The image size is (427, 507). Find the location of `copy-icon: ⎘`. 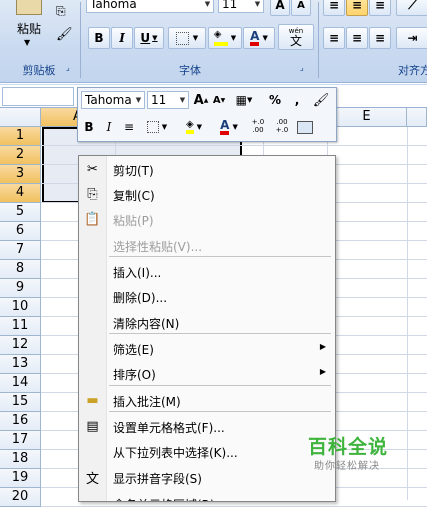

copy-icon: ⎘ is located at coordinates (64, 11).